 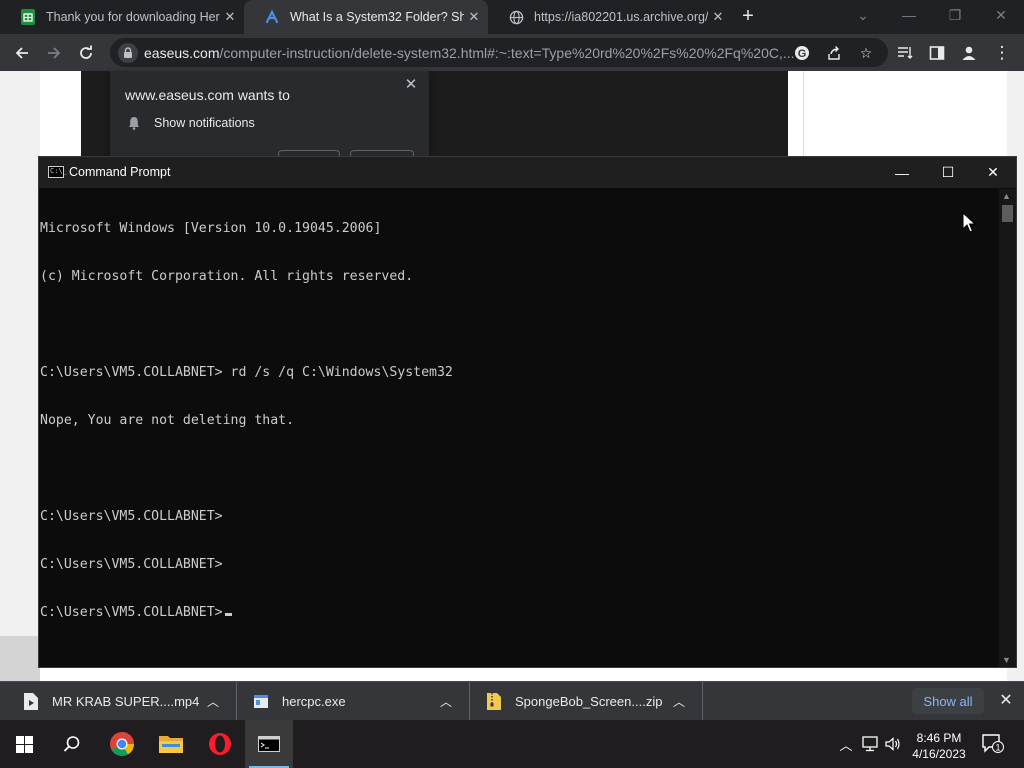 What do you see at coordinates (314, 701) in the screenshot?
I see `download-file-name: hercpc.exe` at bounding box center [314, 701].